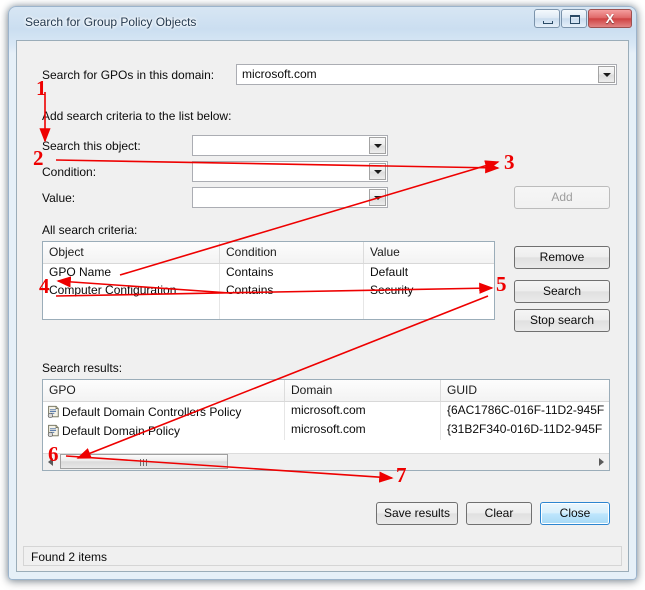 The width and height of the screenshot is (645, 590). I want to click on search-results-label: Search results:, so click(82, 368).